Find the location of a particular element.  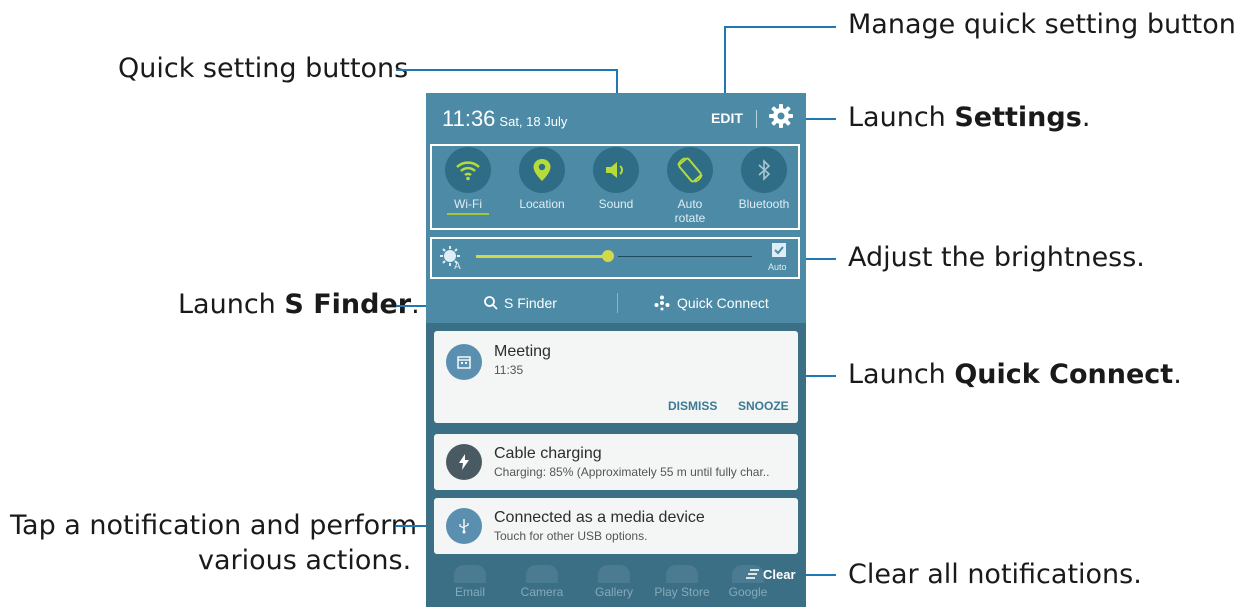

sfinder-label: S Finder is located at coordinates (530, 303).